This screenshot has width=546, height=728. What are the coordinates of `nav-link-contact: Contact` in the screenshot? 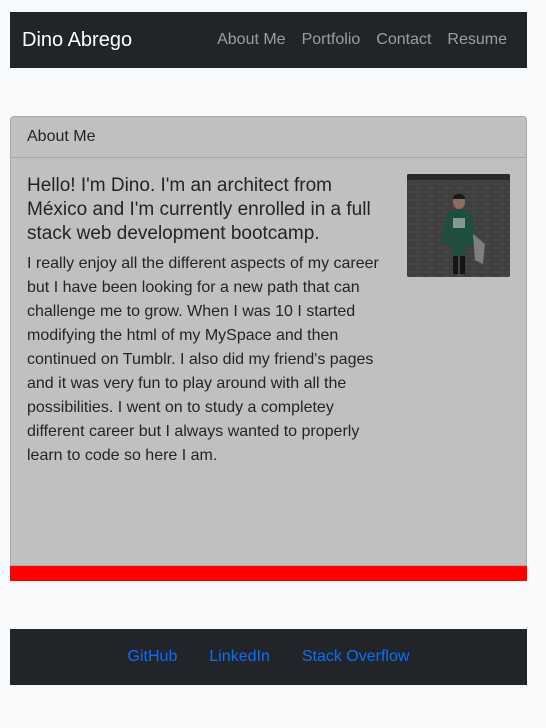 It's located at (403, 40).